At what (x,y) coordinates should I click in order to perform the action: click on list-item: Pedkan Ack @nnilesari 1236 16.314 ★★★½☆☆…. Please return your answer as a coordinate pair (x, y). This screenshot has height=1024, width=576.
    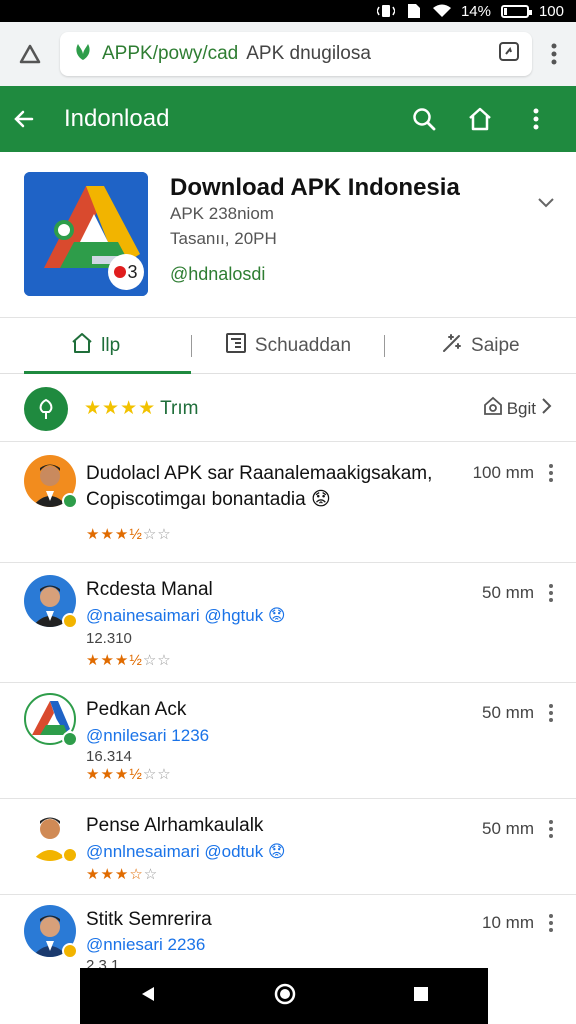
    Looking at the image, I should click on (288, 741).